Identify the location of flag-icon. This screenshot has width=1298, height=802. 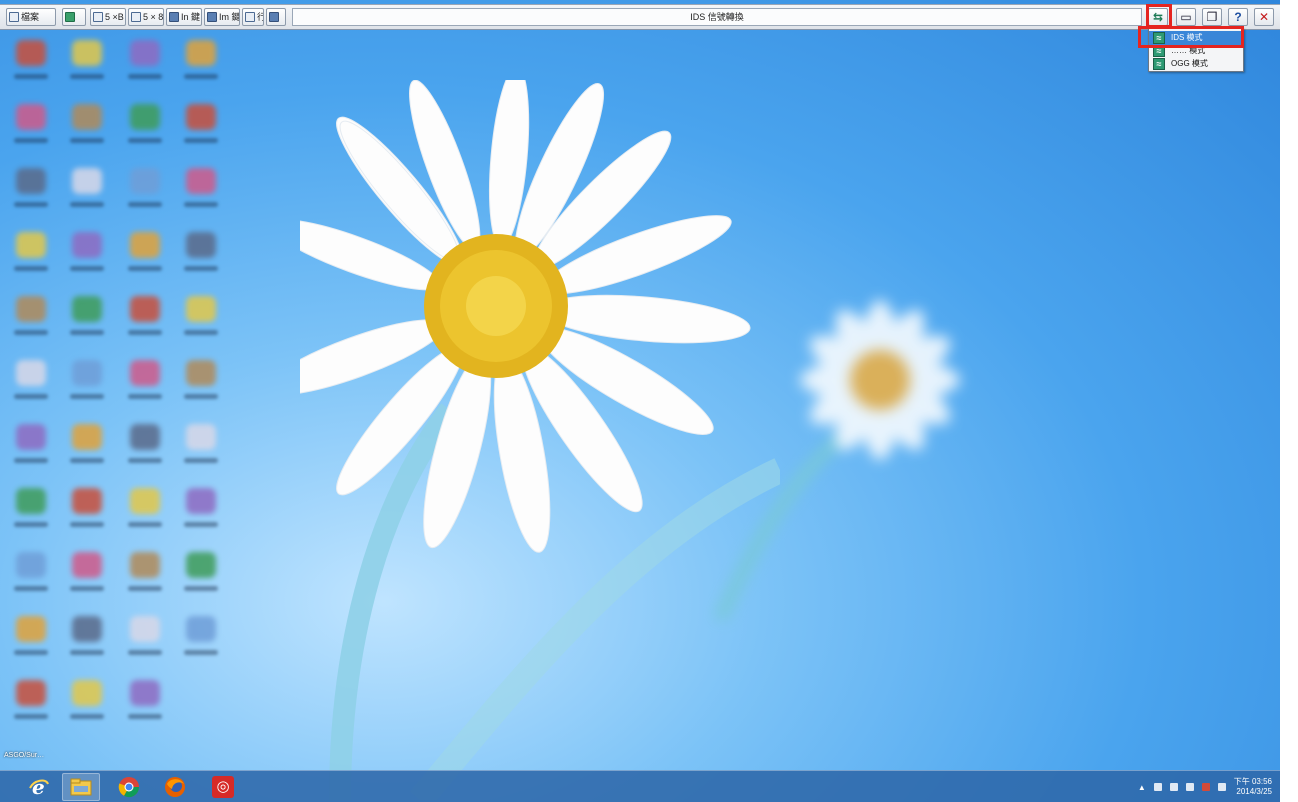
(1173, 787).